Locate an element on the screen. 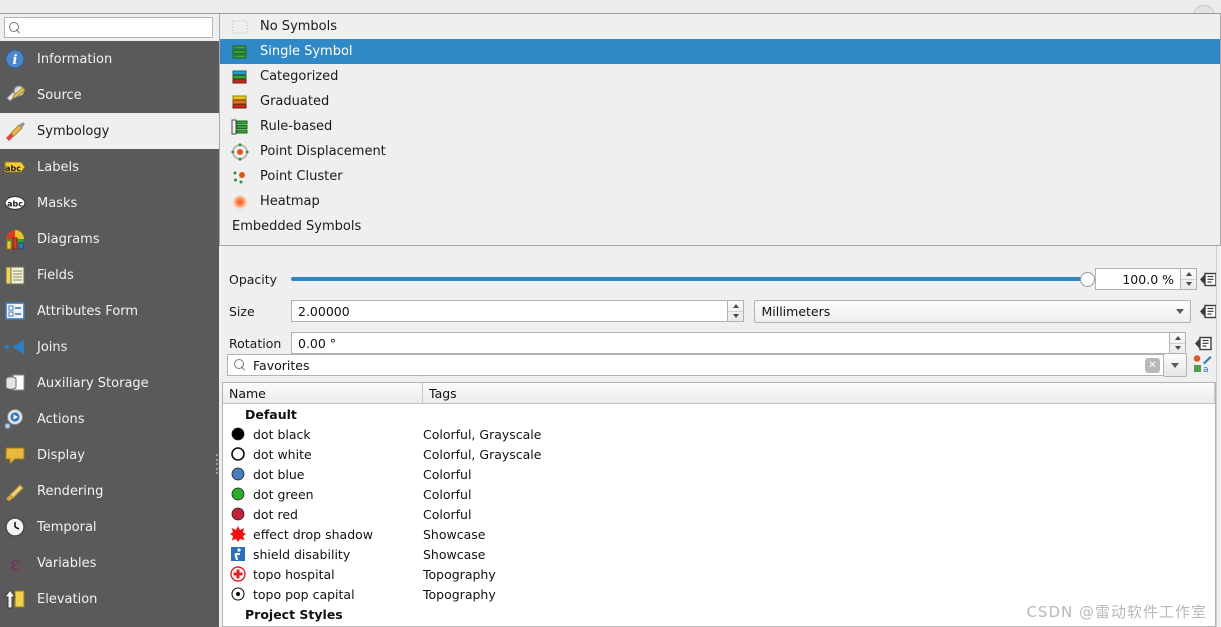 This screenshot has width=1221, height=627. fields-table-icon is located at coordinates (15, 275).